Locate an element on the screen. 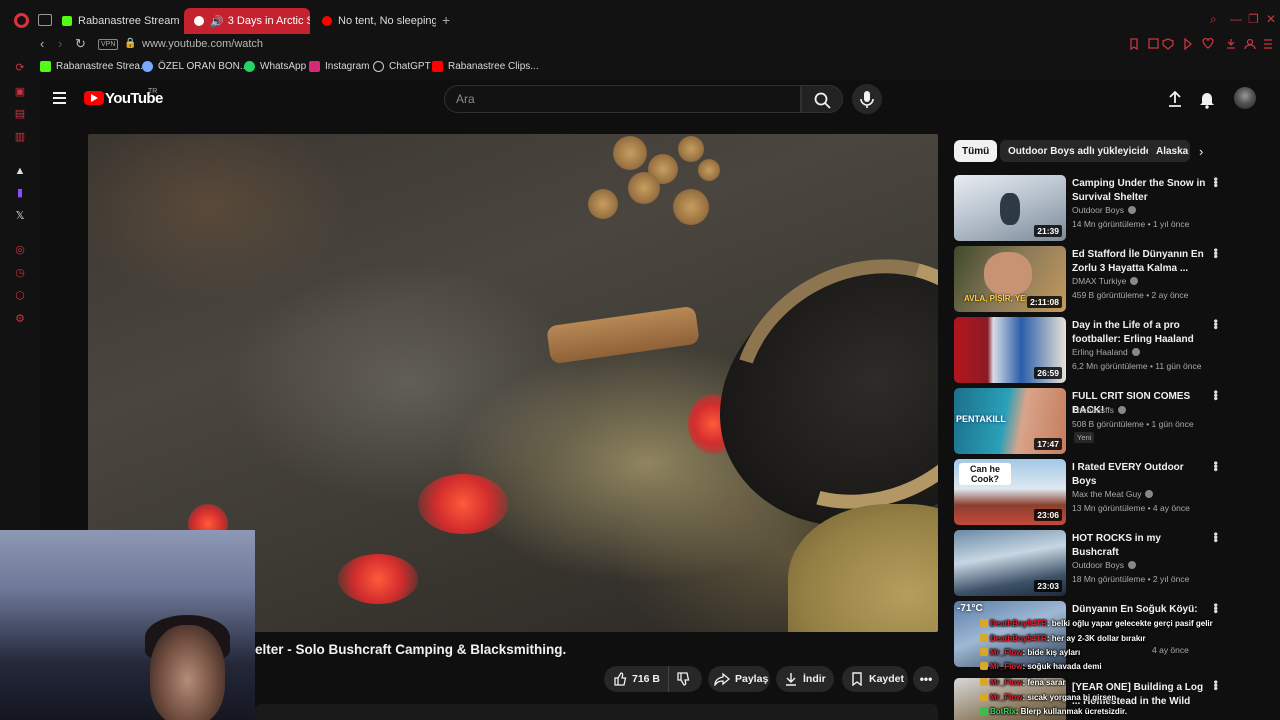 The width and height of the screenshot is (1280, 720). search-input: Ara is located at coordinates (622, 99).